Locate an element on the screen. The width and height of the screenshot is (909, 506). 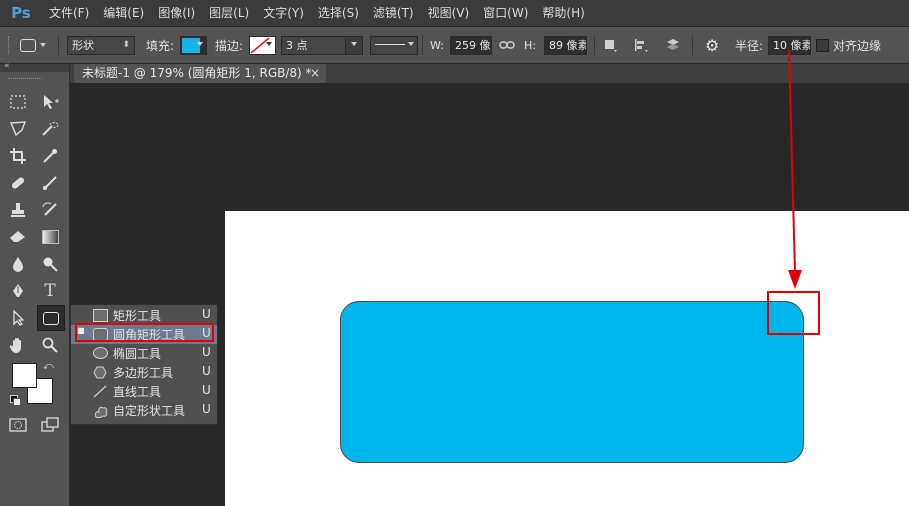
menu-file: 文件(F) is located at coordinates (69, 13).